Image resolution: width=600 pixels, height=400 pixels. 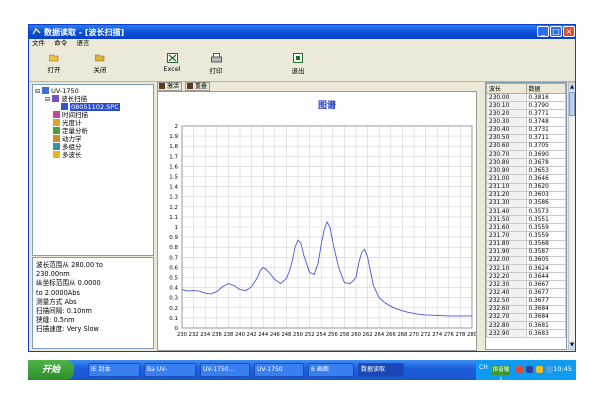 I want to click on wavelength-cell: 232.80, so click(x=506, y=325).